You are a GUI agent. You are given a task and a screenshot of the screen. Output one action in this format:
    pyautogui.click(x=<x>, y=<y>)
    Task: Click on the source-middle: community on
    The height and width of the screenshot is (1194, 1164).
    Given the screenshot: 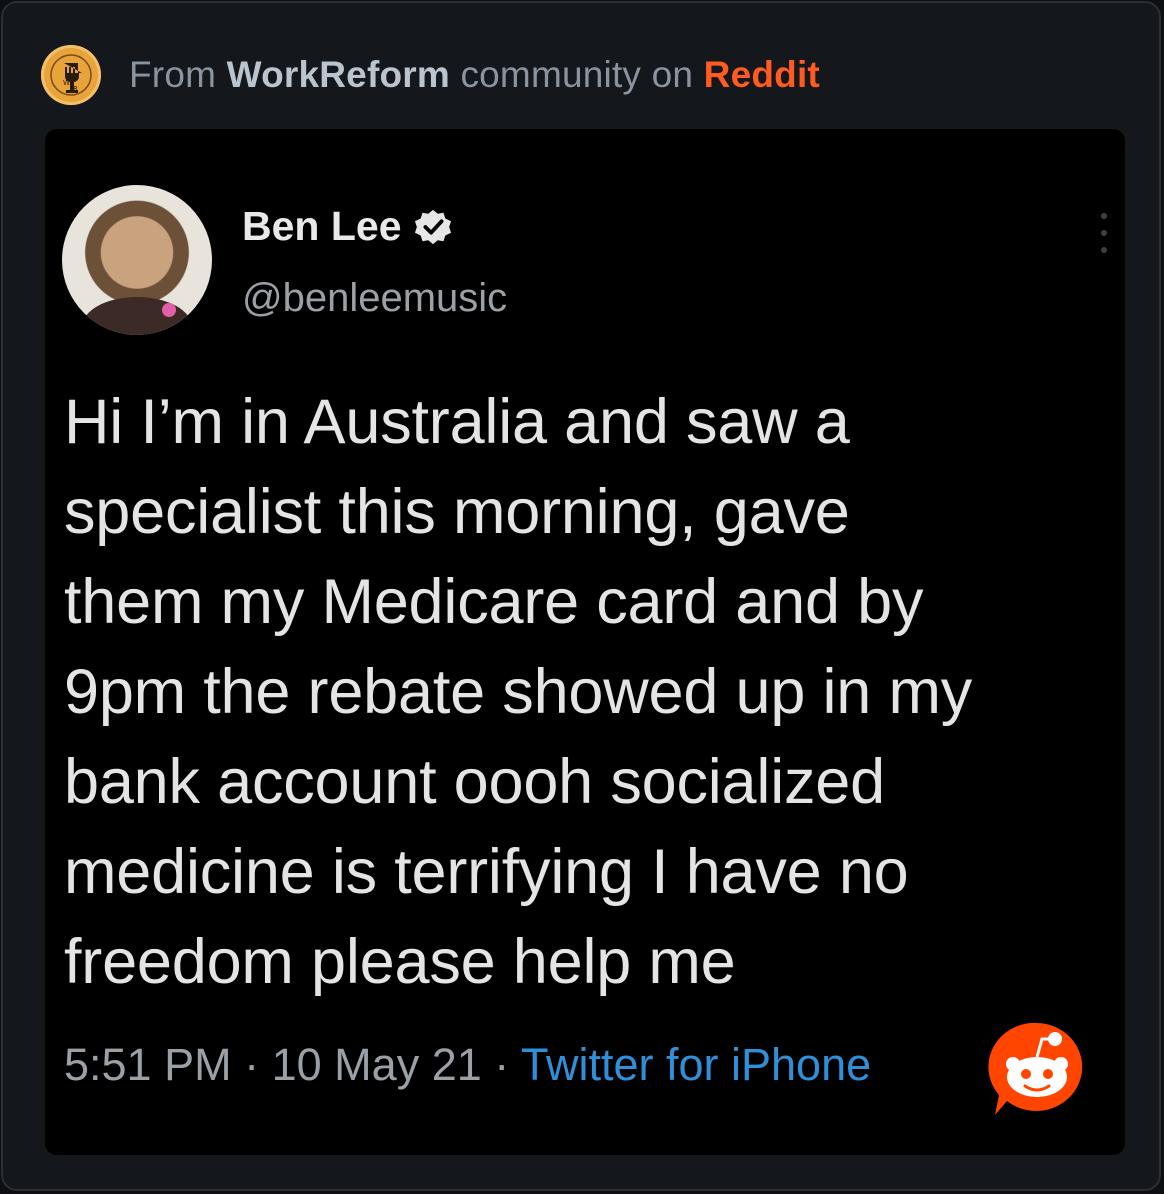 What is the action you would take?
    pyautogui.click(x=577, y=74)
    